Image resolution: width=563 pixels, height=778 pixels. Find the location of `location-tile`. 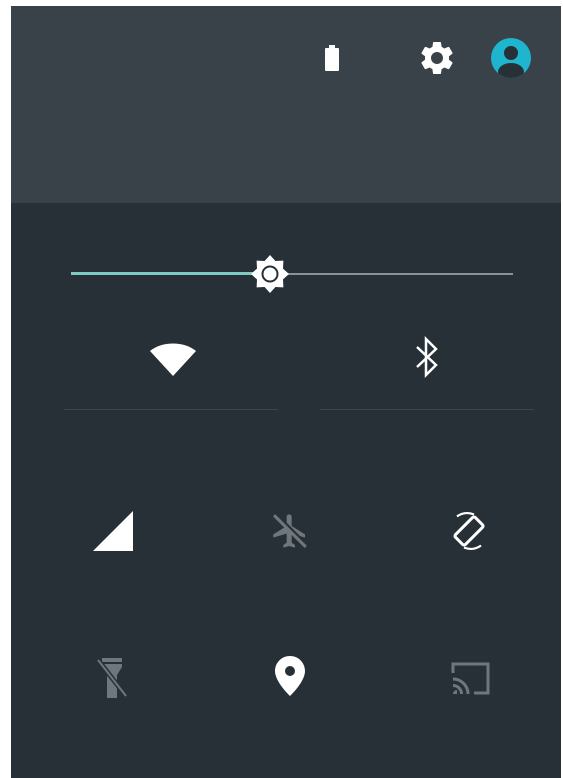

location-tile is located at coordinates (290, 678).